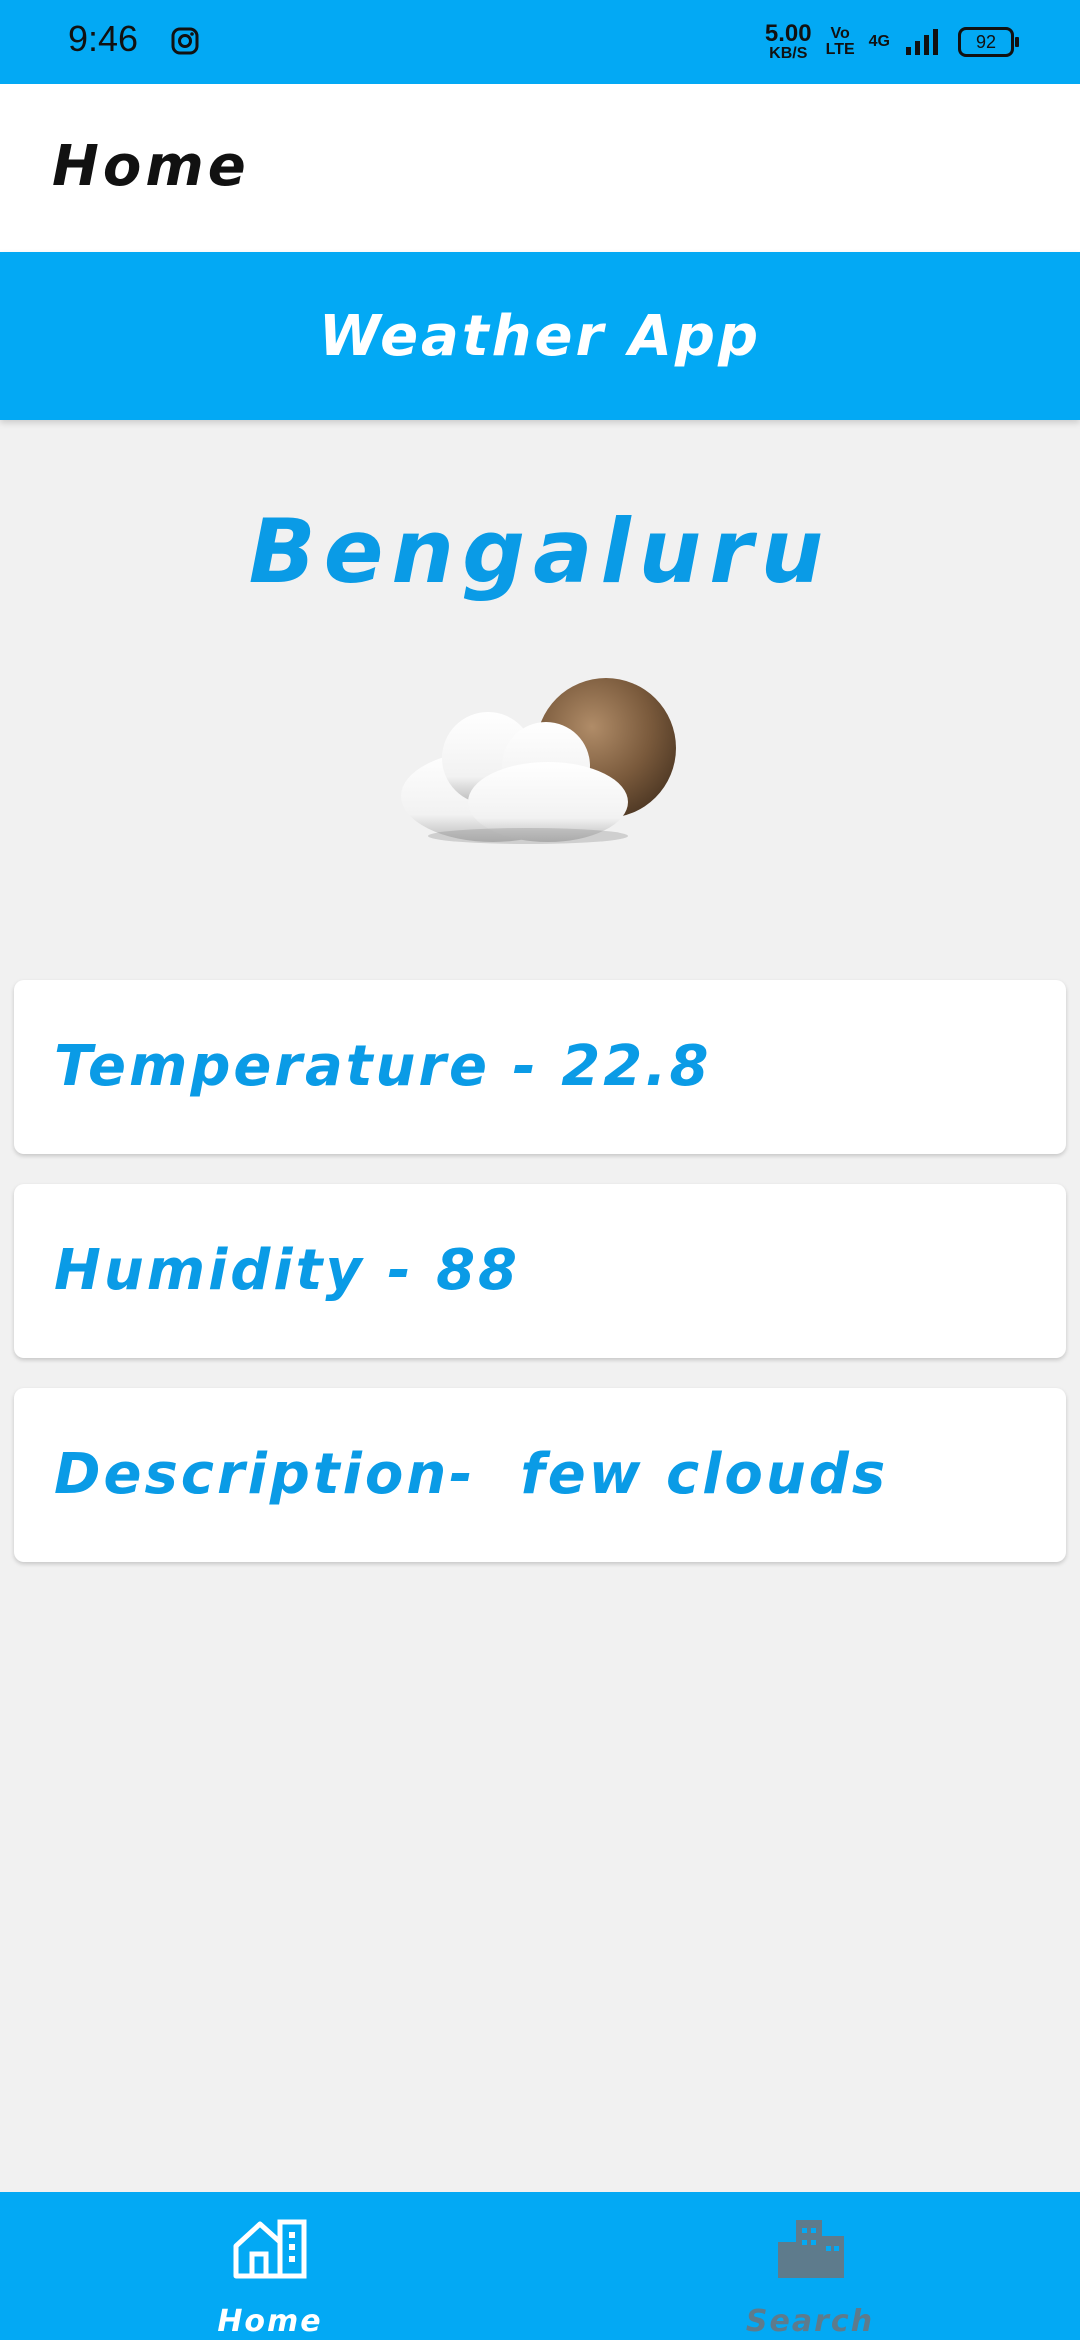 This screenshot has height=2340, width=1080. Describe the element at coordinates (788, 33) in the screenshot. I see `network-speed-value: 5.00` at that location.